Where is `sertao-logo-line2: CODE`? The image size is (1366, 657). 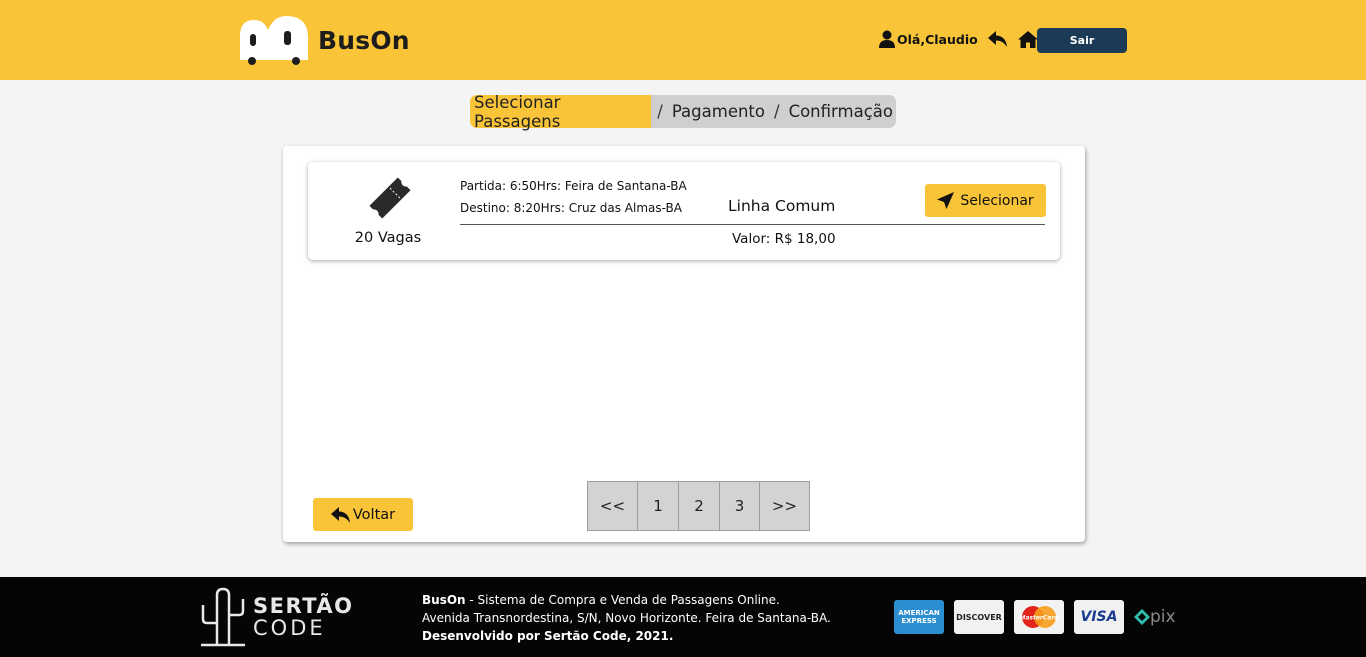
sertao-logo-line2: CODE is located at coordinates (289, 628).